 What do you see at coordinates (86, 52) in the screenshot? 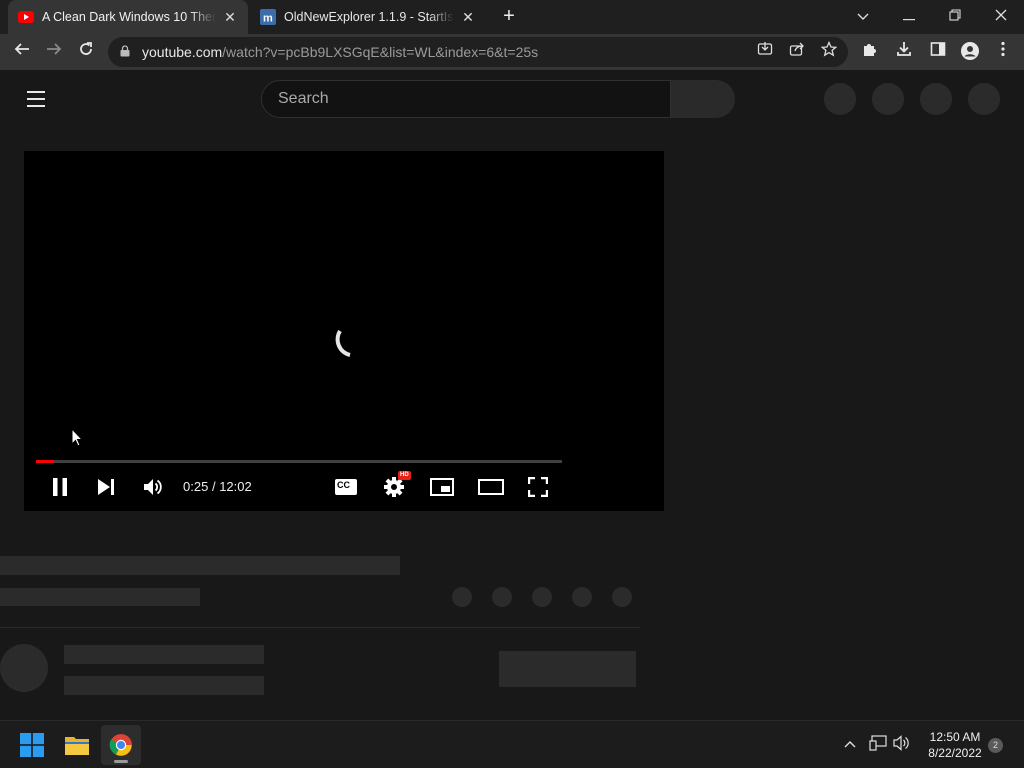
I see `reload-button` at bounding box center [86, 52].